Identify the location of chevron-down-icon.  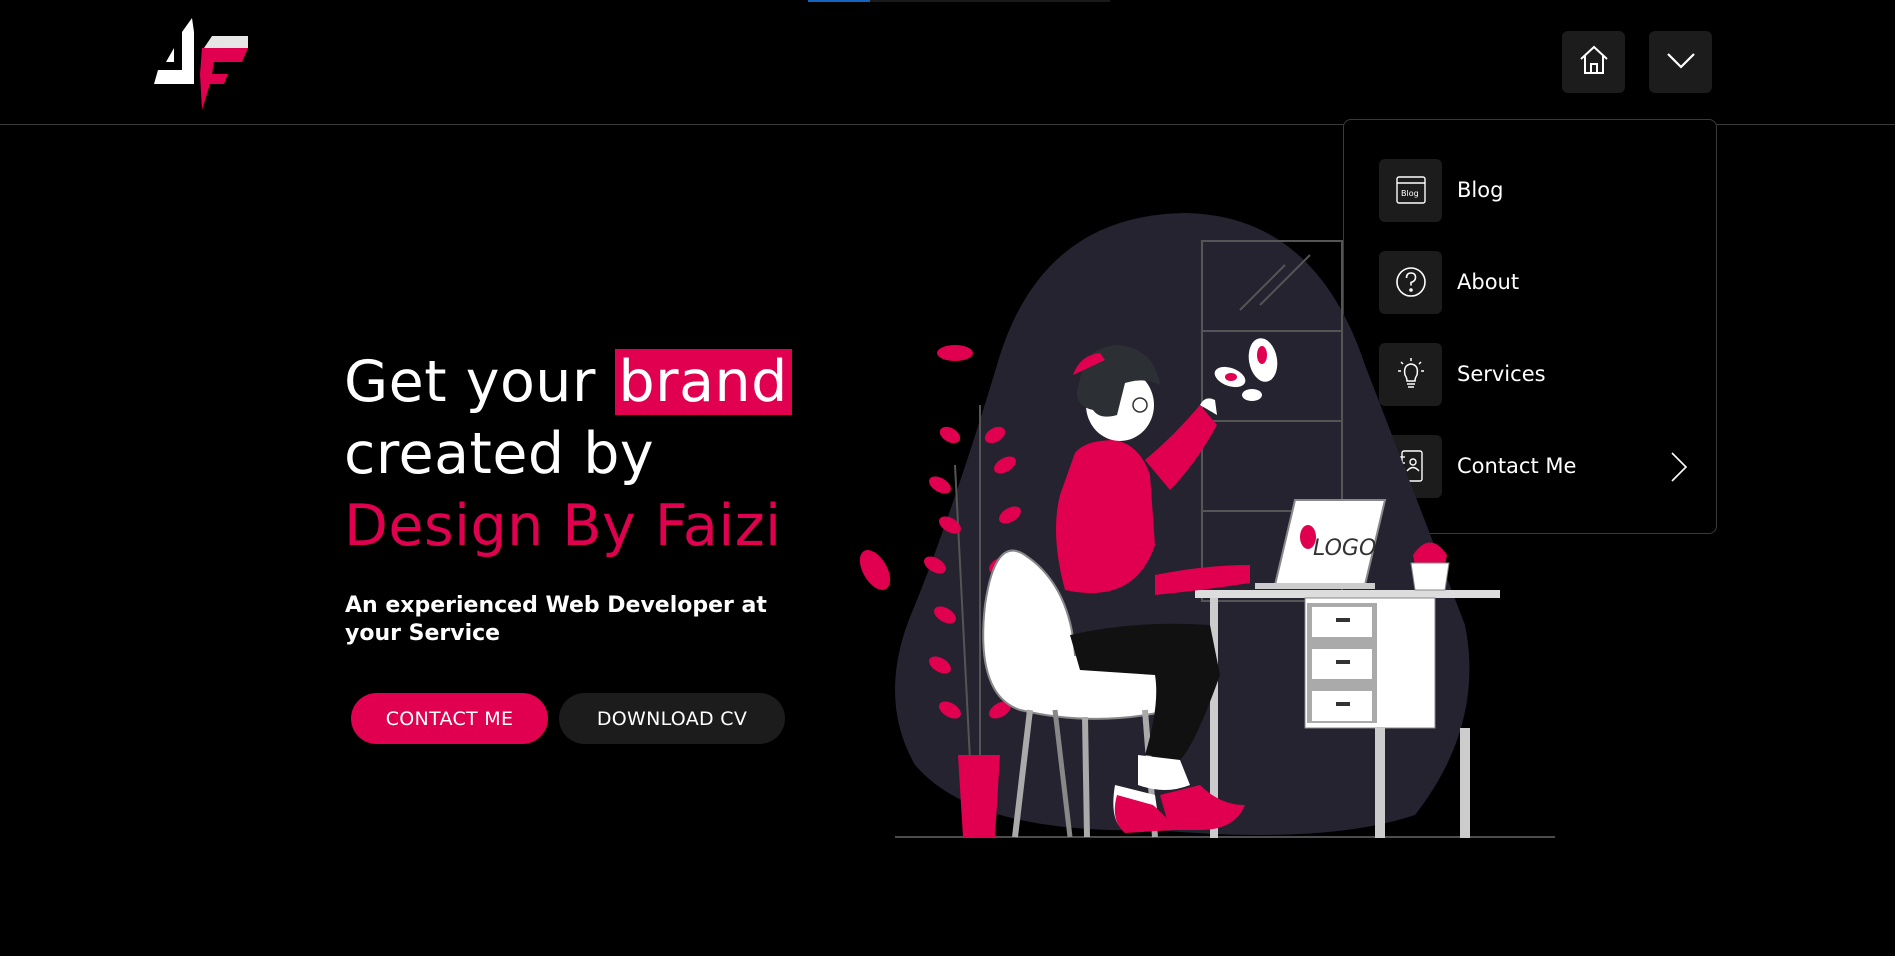
(1681, 62).